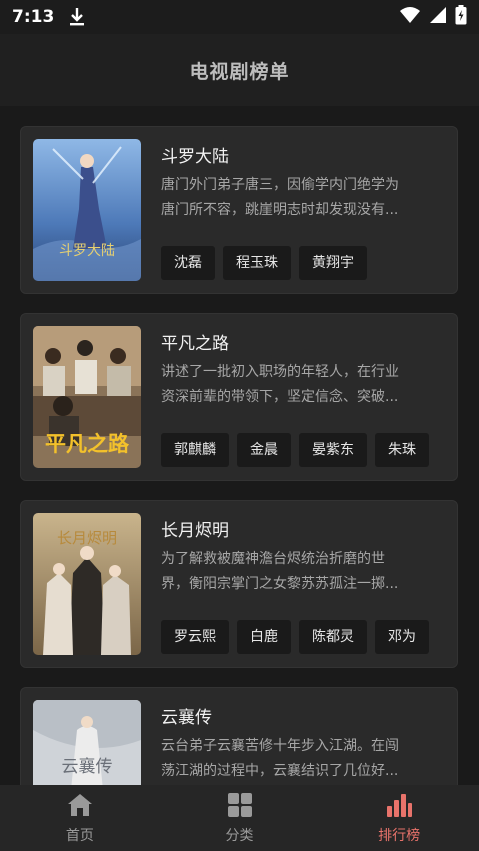 The width and height of the screenshot is (479, 851). I want to click on tab-home: 首页, so click(80, 818).